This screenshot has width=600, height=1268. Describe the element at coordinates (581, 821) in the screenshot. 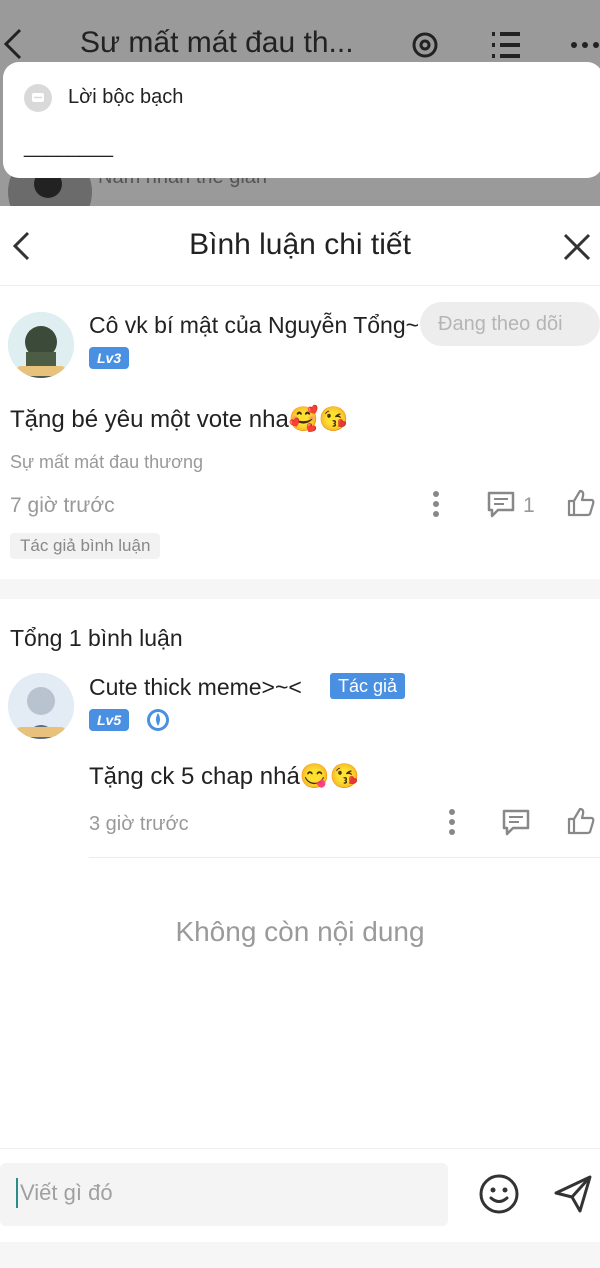

I see `reply-like-icon` at that location.